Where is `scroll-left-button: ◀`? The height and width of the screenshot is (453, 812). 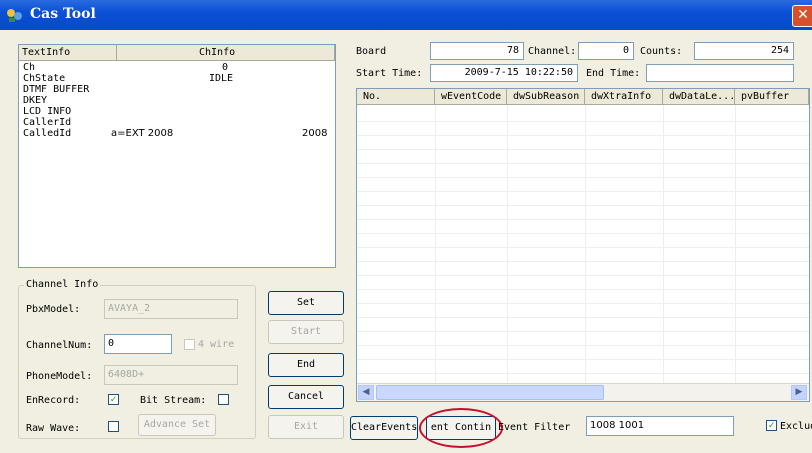
scroll-left-button: ◀ is located at coordinates (366, 392).